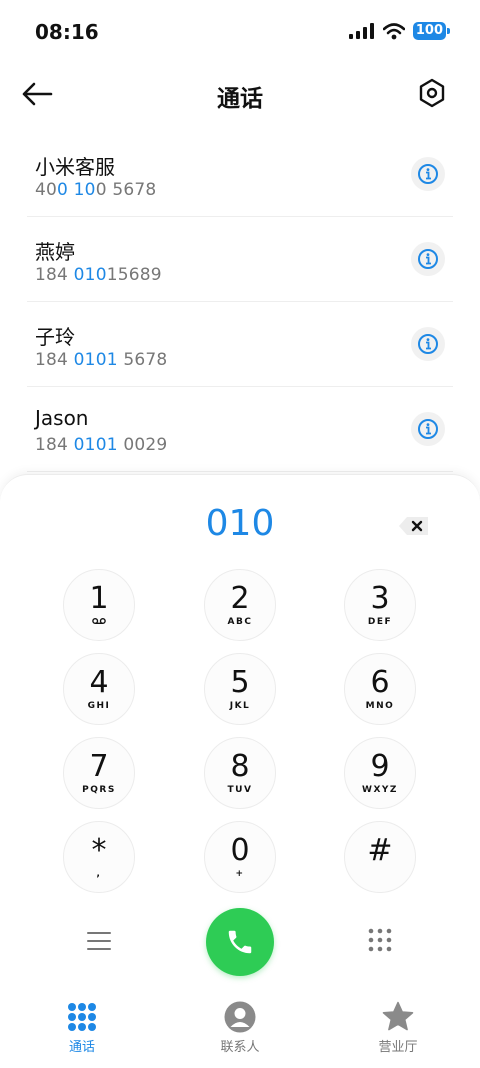 This screenshot has width=480, height=1068. I want to click on dial-key-6: 6 MNO, so click(380, 689).